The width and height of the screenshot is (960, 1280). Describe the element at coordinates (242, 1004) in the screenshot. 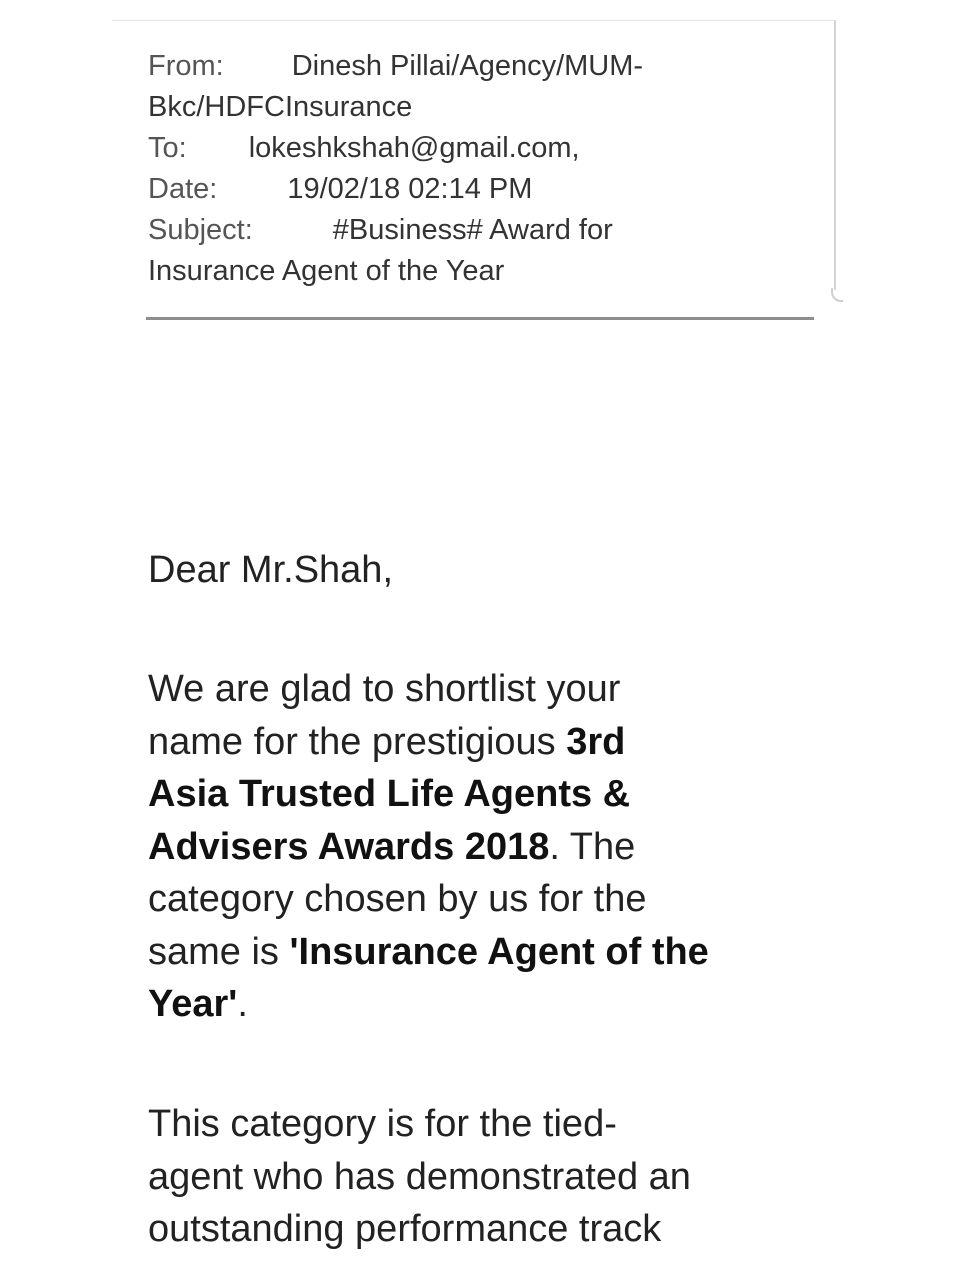

I see `para1-line-7-plain: .` at that location.